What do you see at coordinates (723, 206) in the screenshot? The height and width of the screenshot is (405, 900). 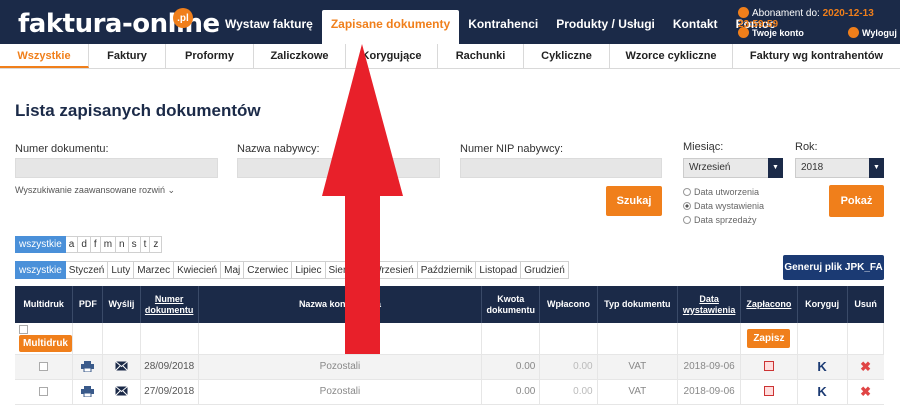 I see `radio-data-wystawienia: Data wystawienia` at bounding box center [723, 206].